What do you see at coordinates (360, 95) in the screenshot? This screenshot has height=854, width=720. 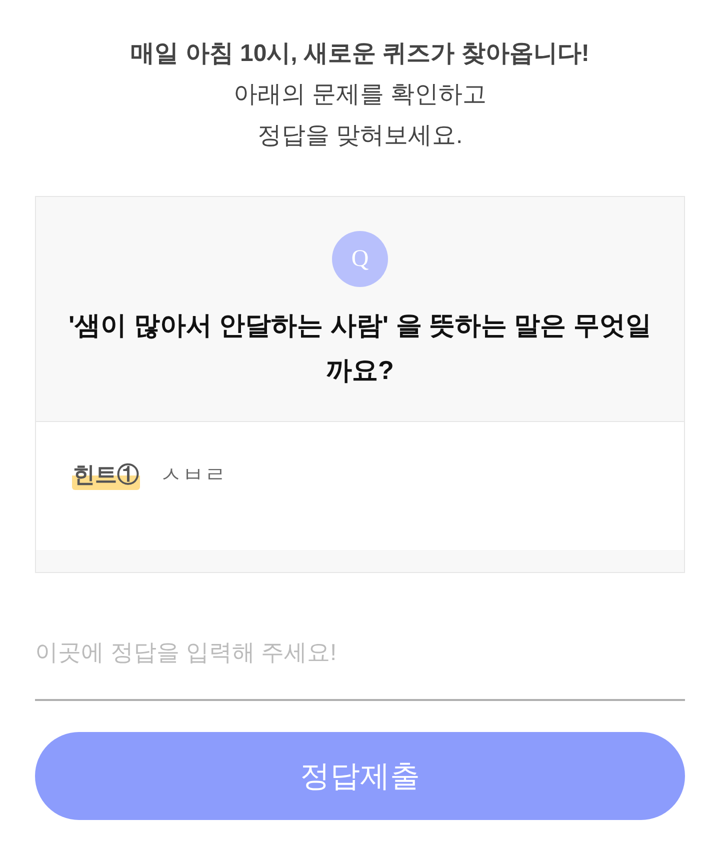 I see `intro-text: 아래의 문제를 확인하고` at bounding box center [360, 95].